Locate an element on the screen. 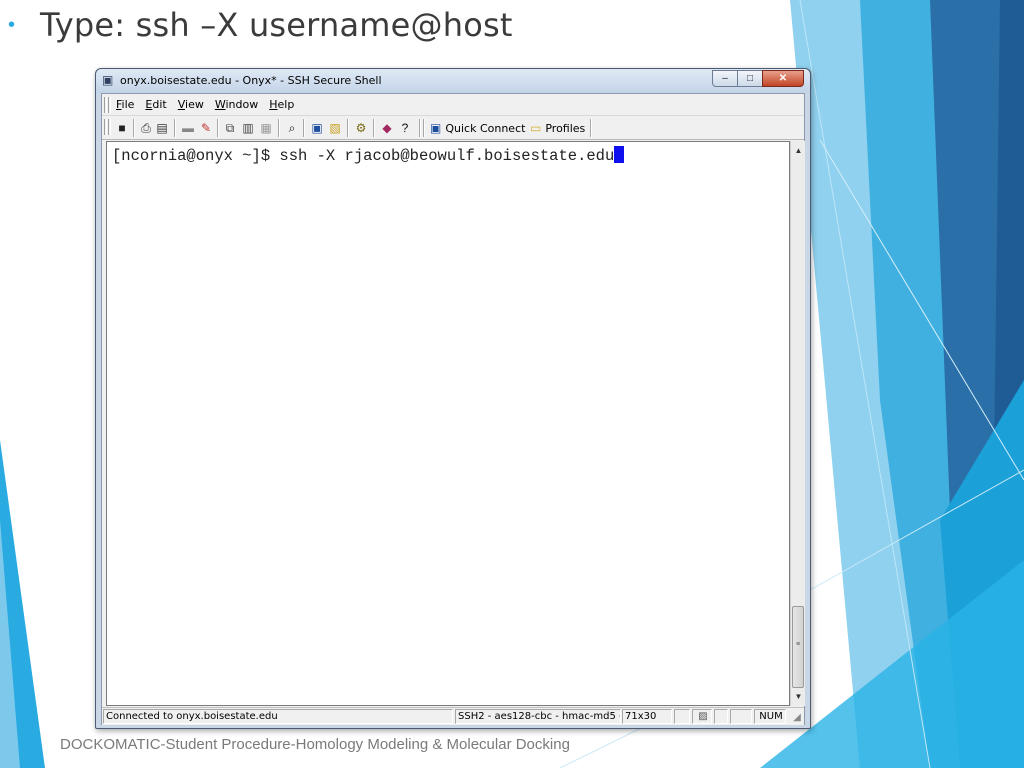 Image resolution: width=1024 pixels, height=768 pixels. bullet-heading: • Type: ssh –X username@host is located at coordinates (260, 25).